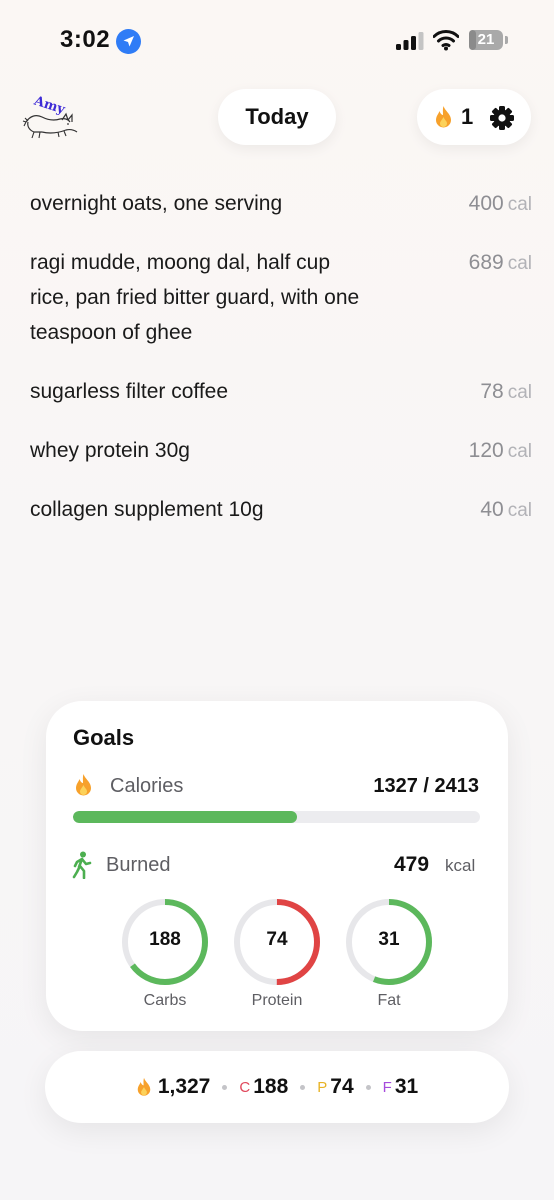 The width and height of the screenshot is (554, 1200). Describe the element at coordinates (129, 391) in the screenshot. I see `food-entry-name: sugarless filter coffee` at that location.